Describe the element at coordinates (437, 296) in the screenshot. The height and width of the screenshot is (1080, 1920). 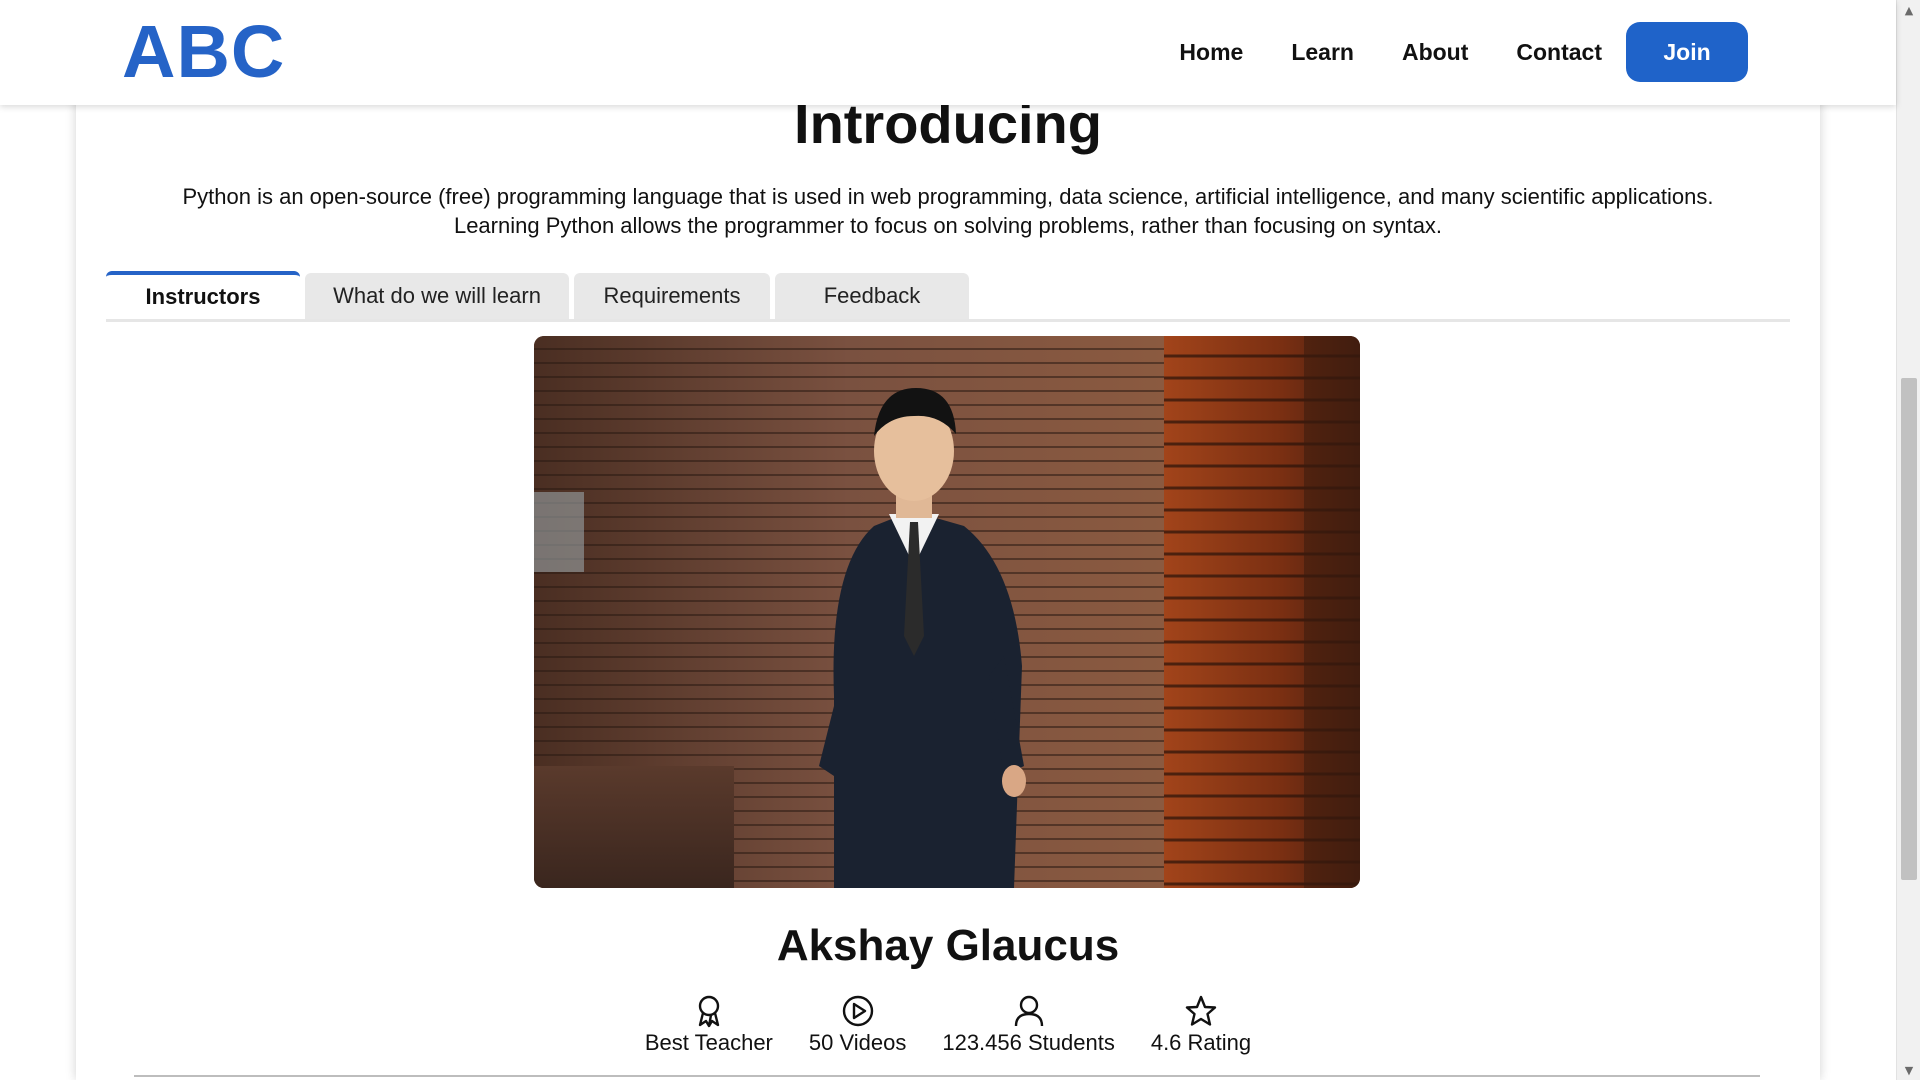
I see `tab-what-we-will-learn: What do we will learn` at that location.